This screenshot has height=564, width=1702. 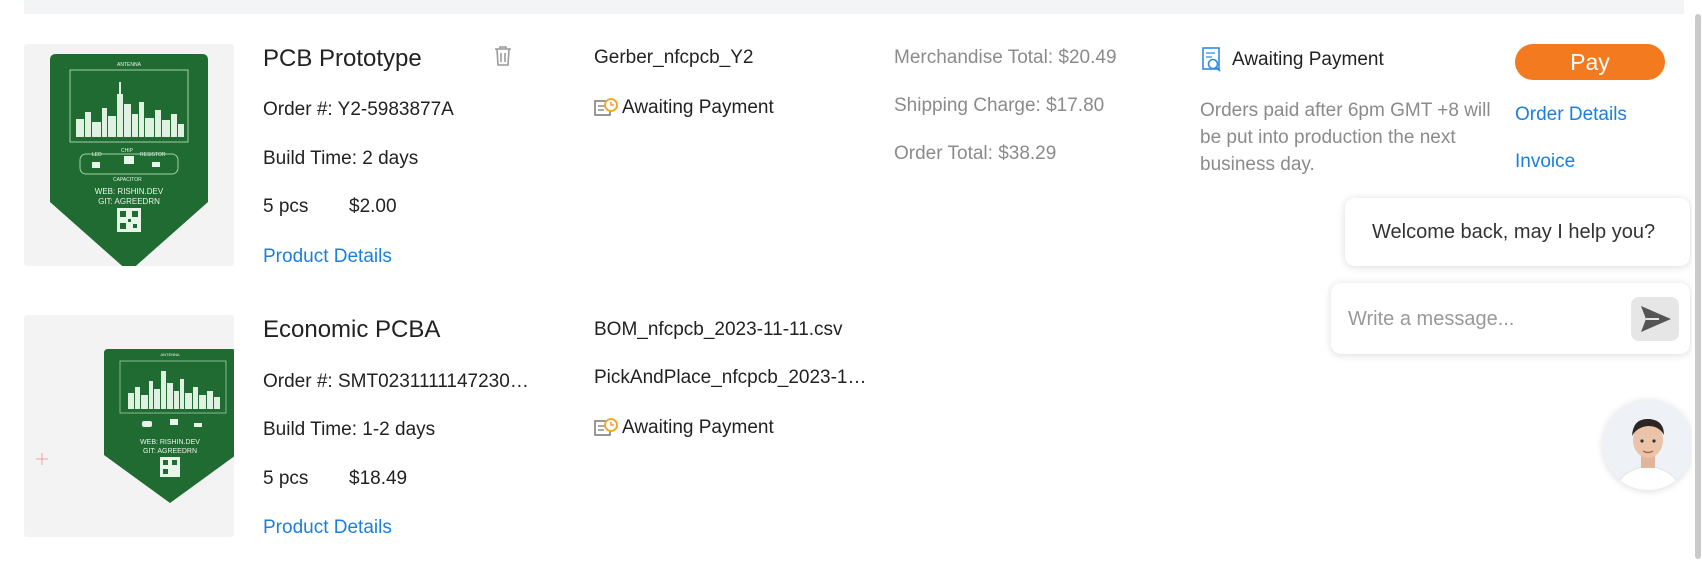 I want to click on unit-price: $2.00, so click(x=373, y=206).